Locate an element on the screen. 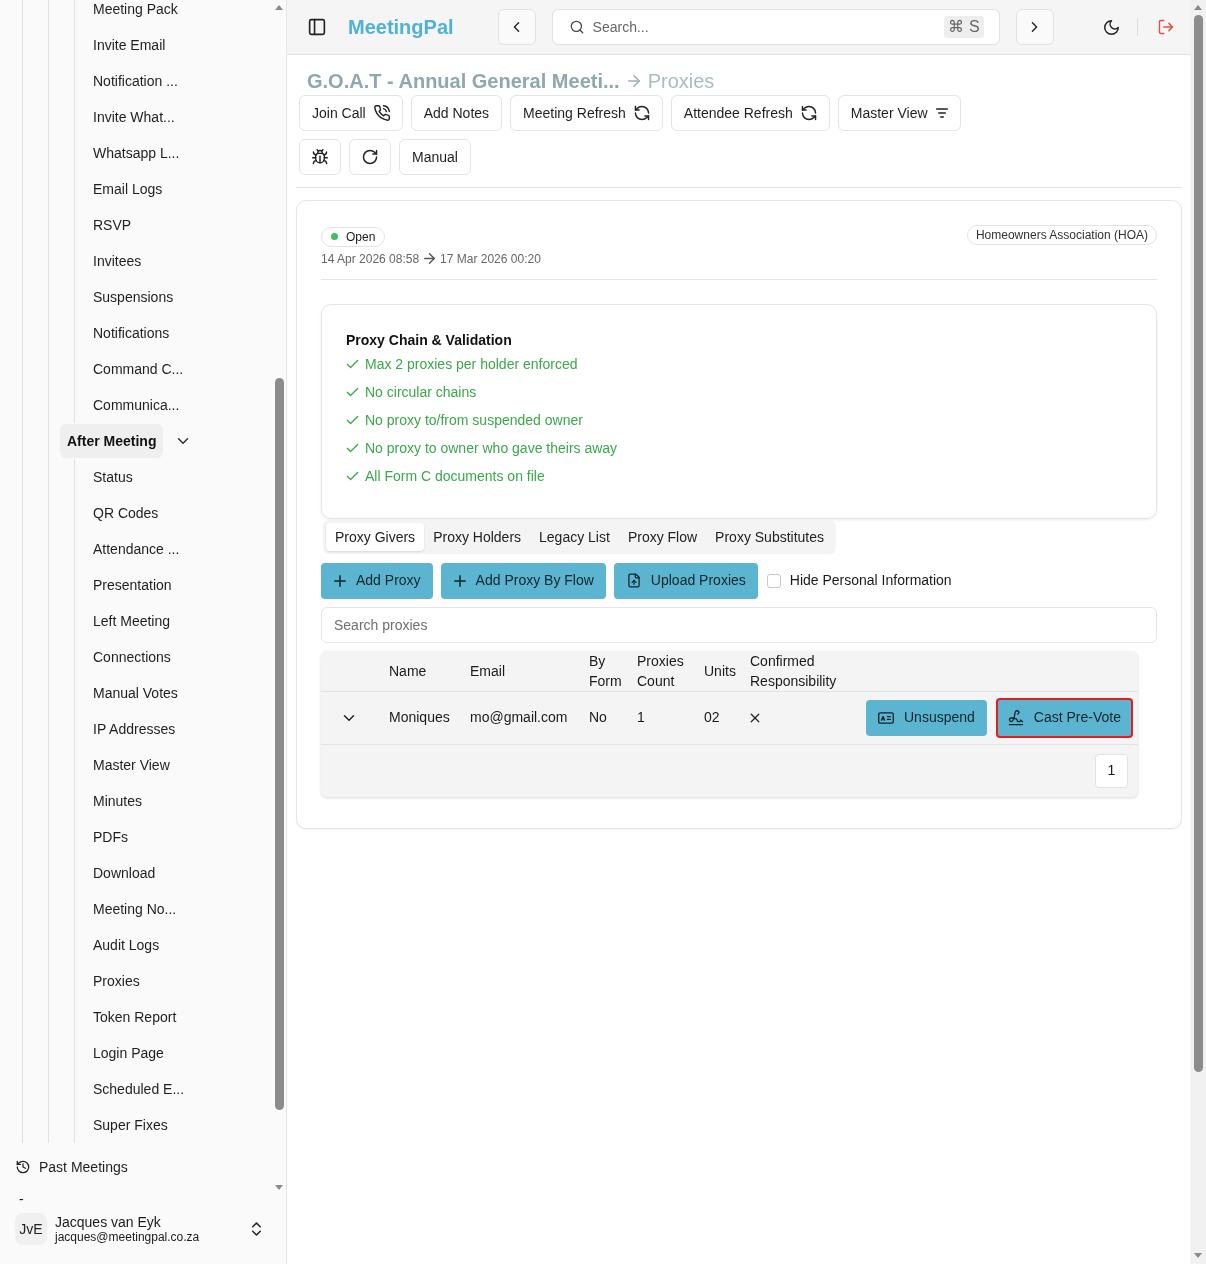 The height and width of the screenshot is (1264, 1206). action-button: Add Proxy is located at coordinates (377, 580).